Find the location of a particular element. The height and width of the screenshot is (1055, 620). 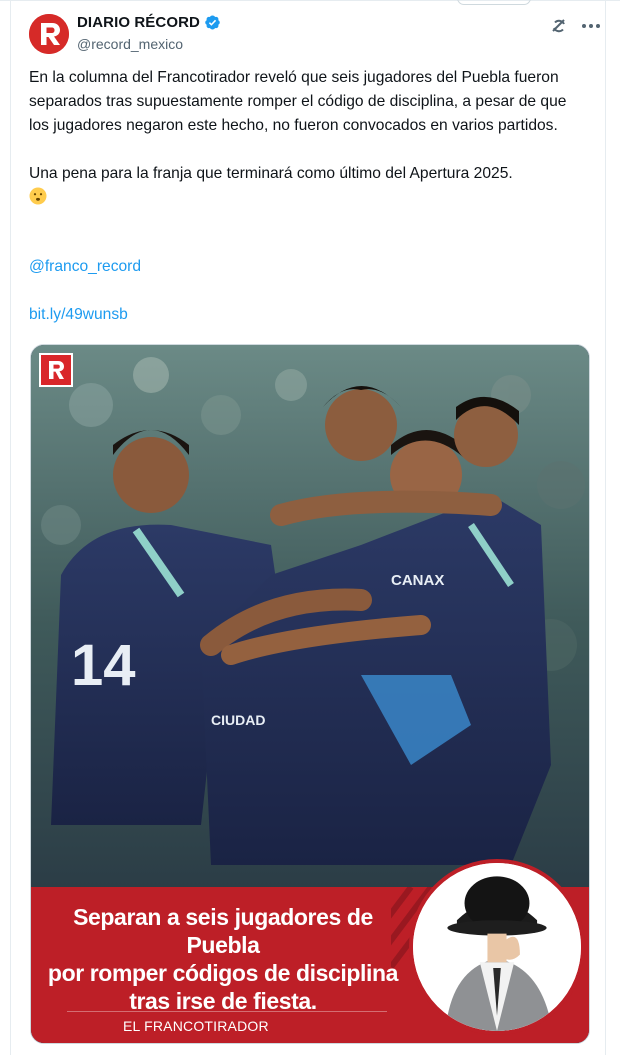

svg-text: 14 is located at coordinates (103, 665).